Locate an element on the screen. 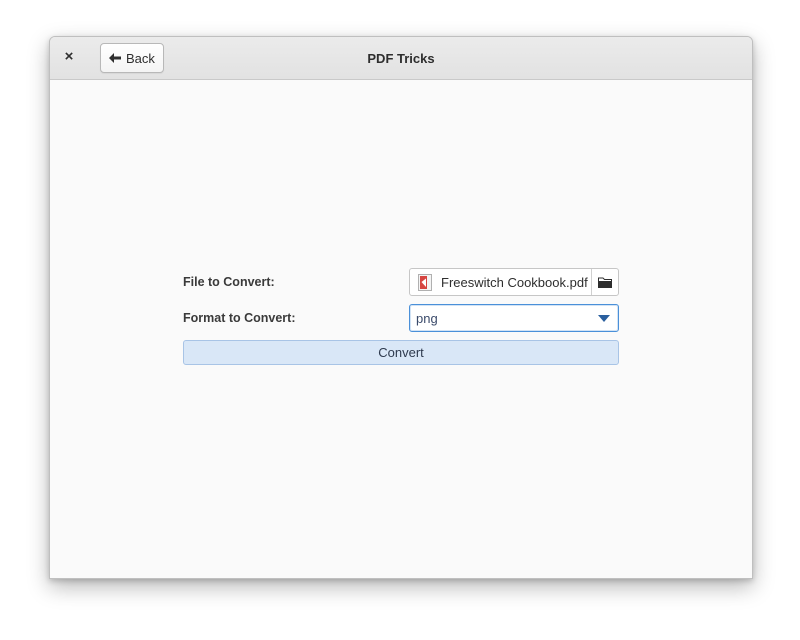 The image size is (800, 640). convert-form: File to Convert: Freeswitch Cookbook.pdf is located at coordinates (401, 304).